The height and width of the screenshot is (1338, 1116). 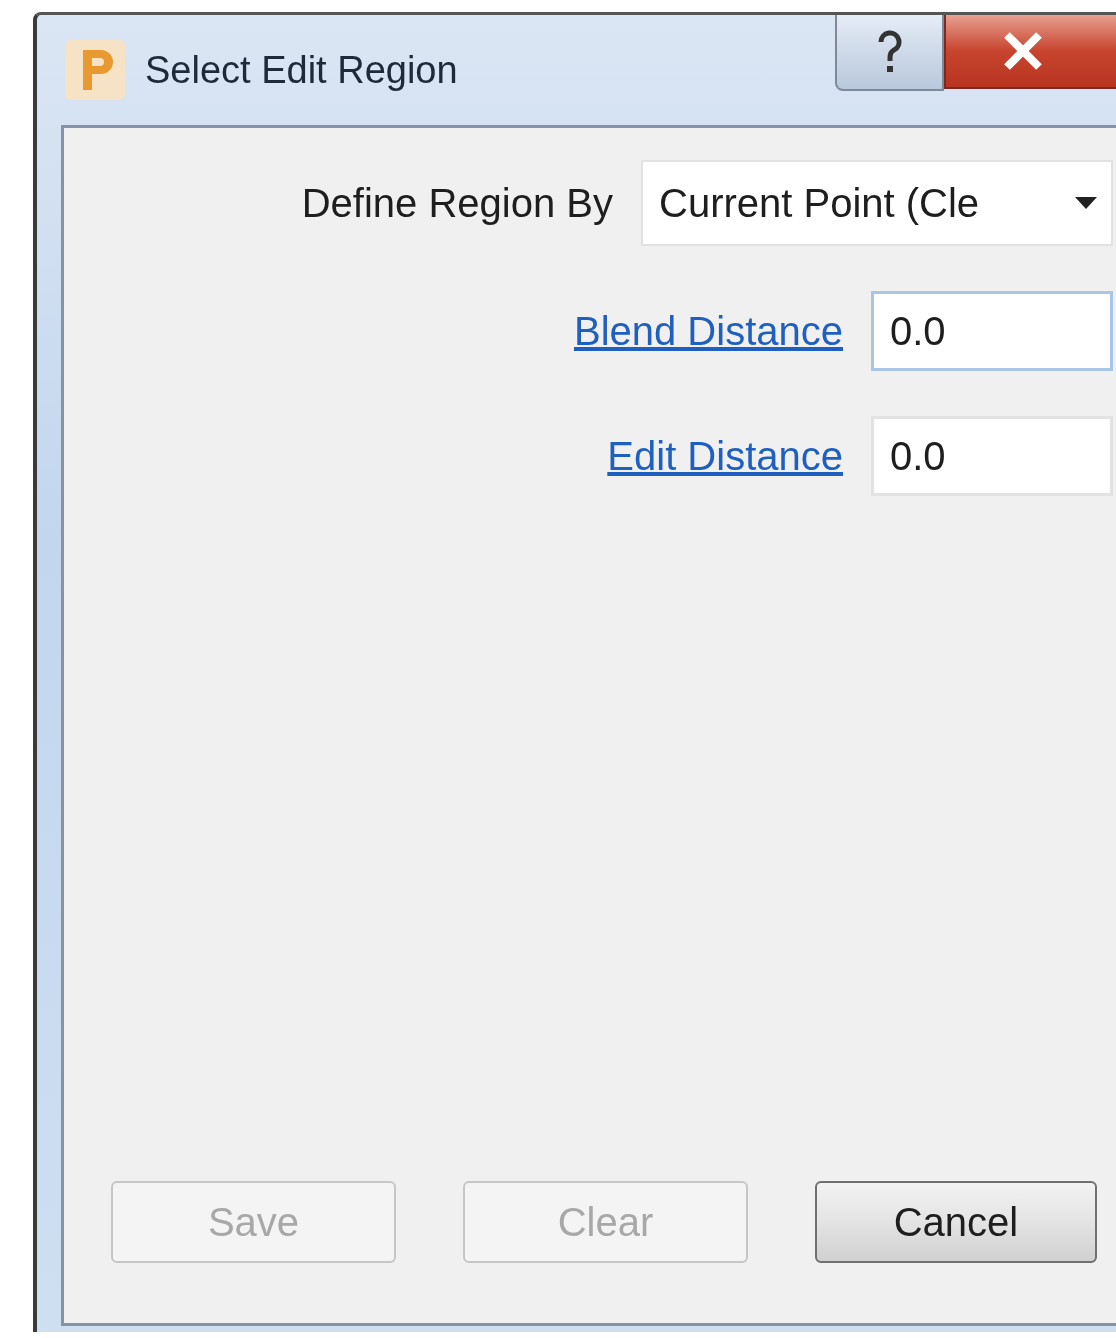 What do you see at coordinates (1086, 203) in the screenshot?
I see `dropdown-caret-icon` at bounding box center [1086, 203].